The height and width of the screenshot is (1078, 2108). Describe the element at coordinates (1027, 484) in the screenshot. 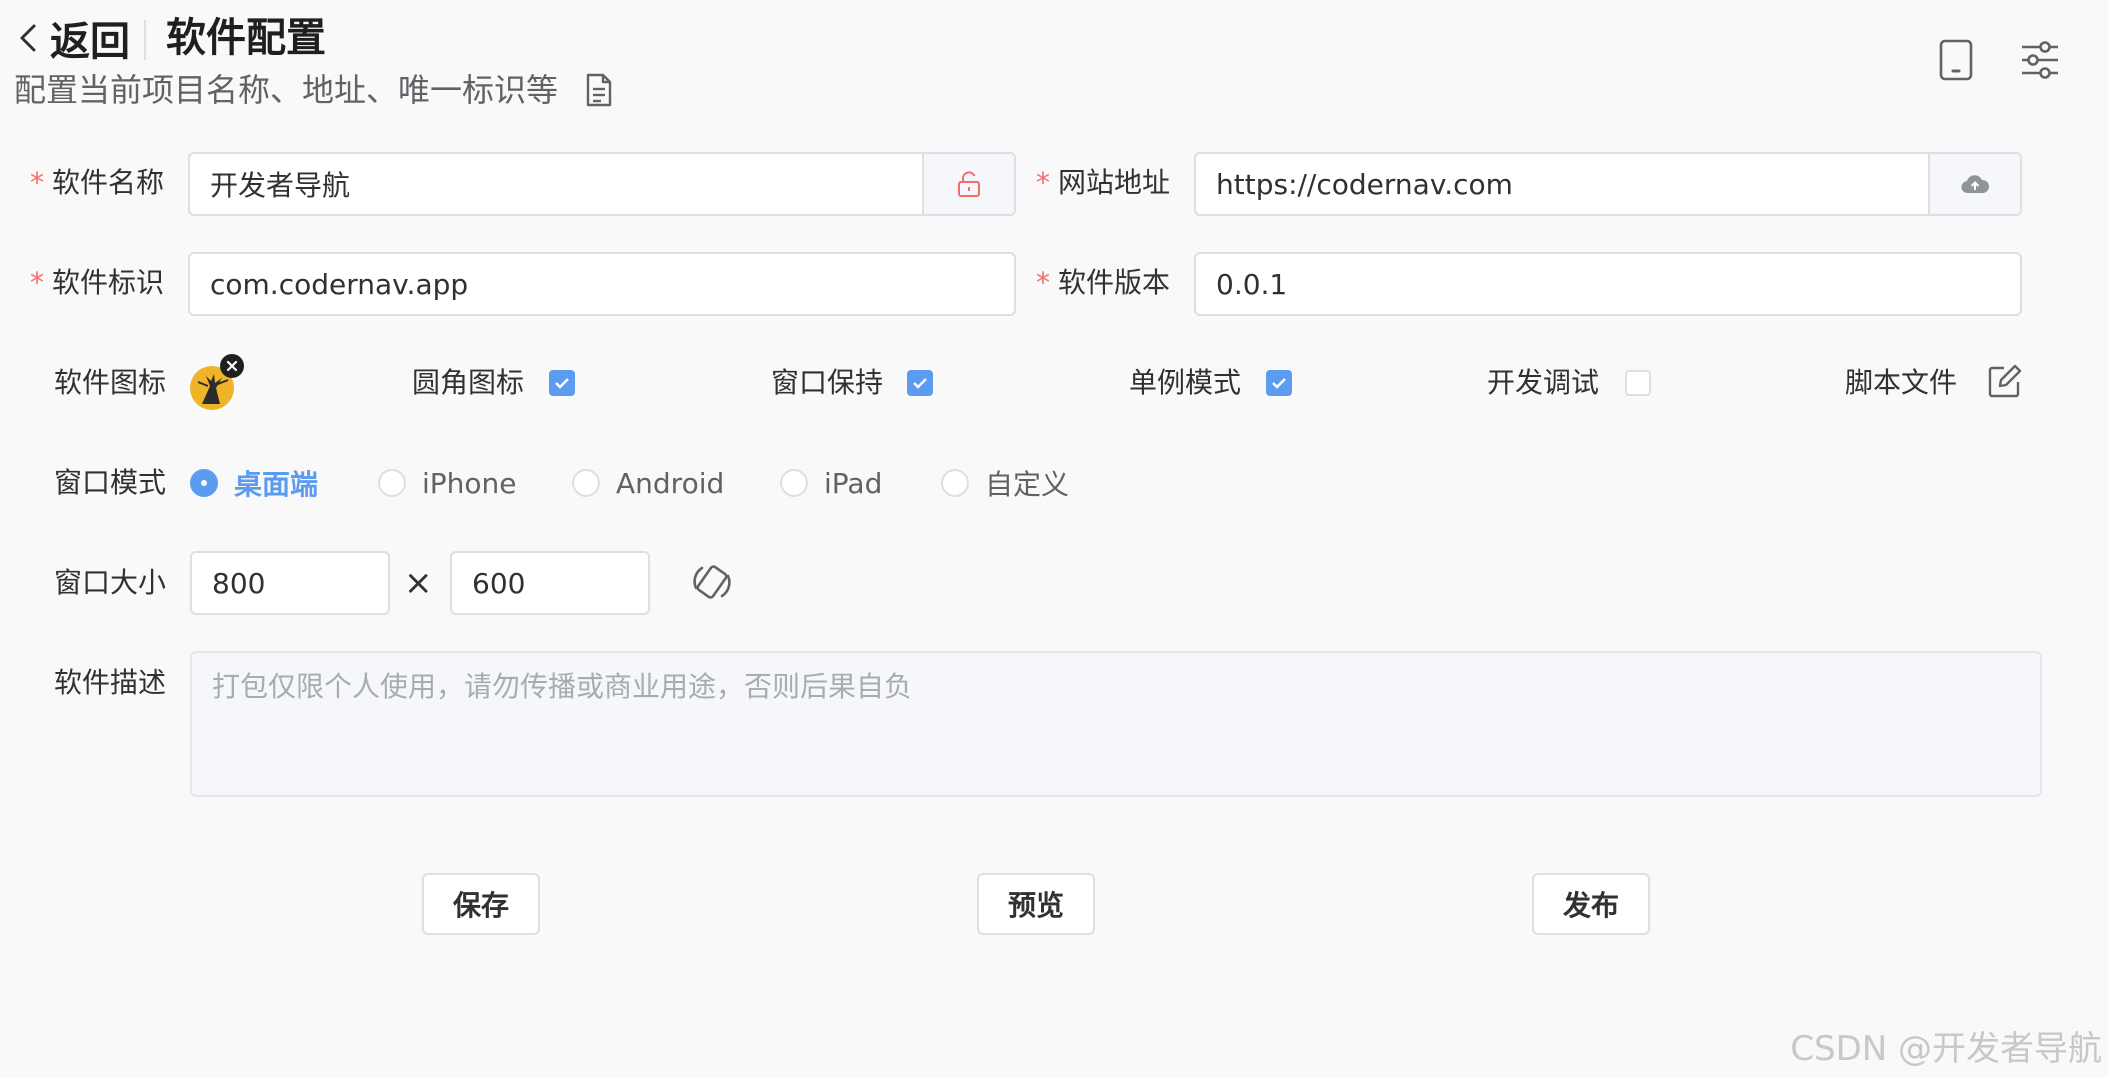

I see `radio-custom-label: 自定义` at that location.